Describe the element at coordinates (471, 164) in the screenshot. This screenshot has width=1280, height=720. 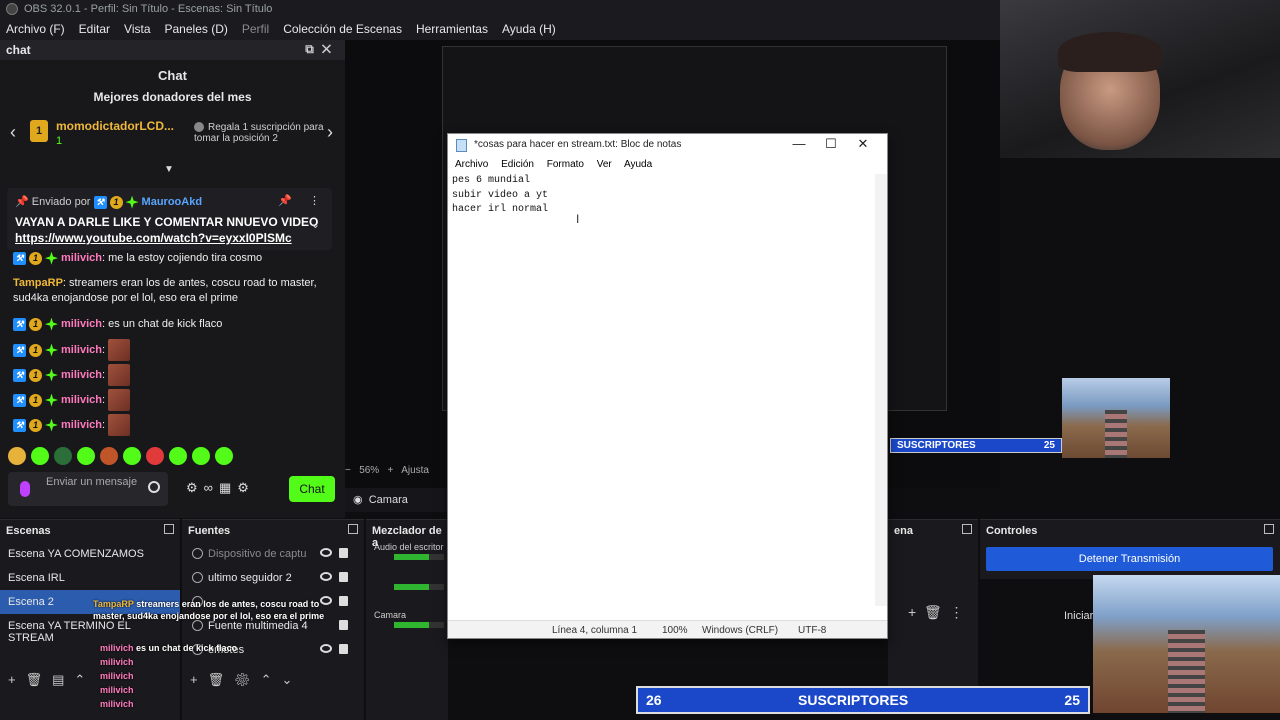
I see `menu-archivo: Archivo` at that location.